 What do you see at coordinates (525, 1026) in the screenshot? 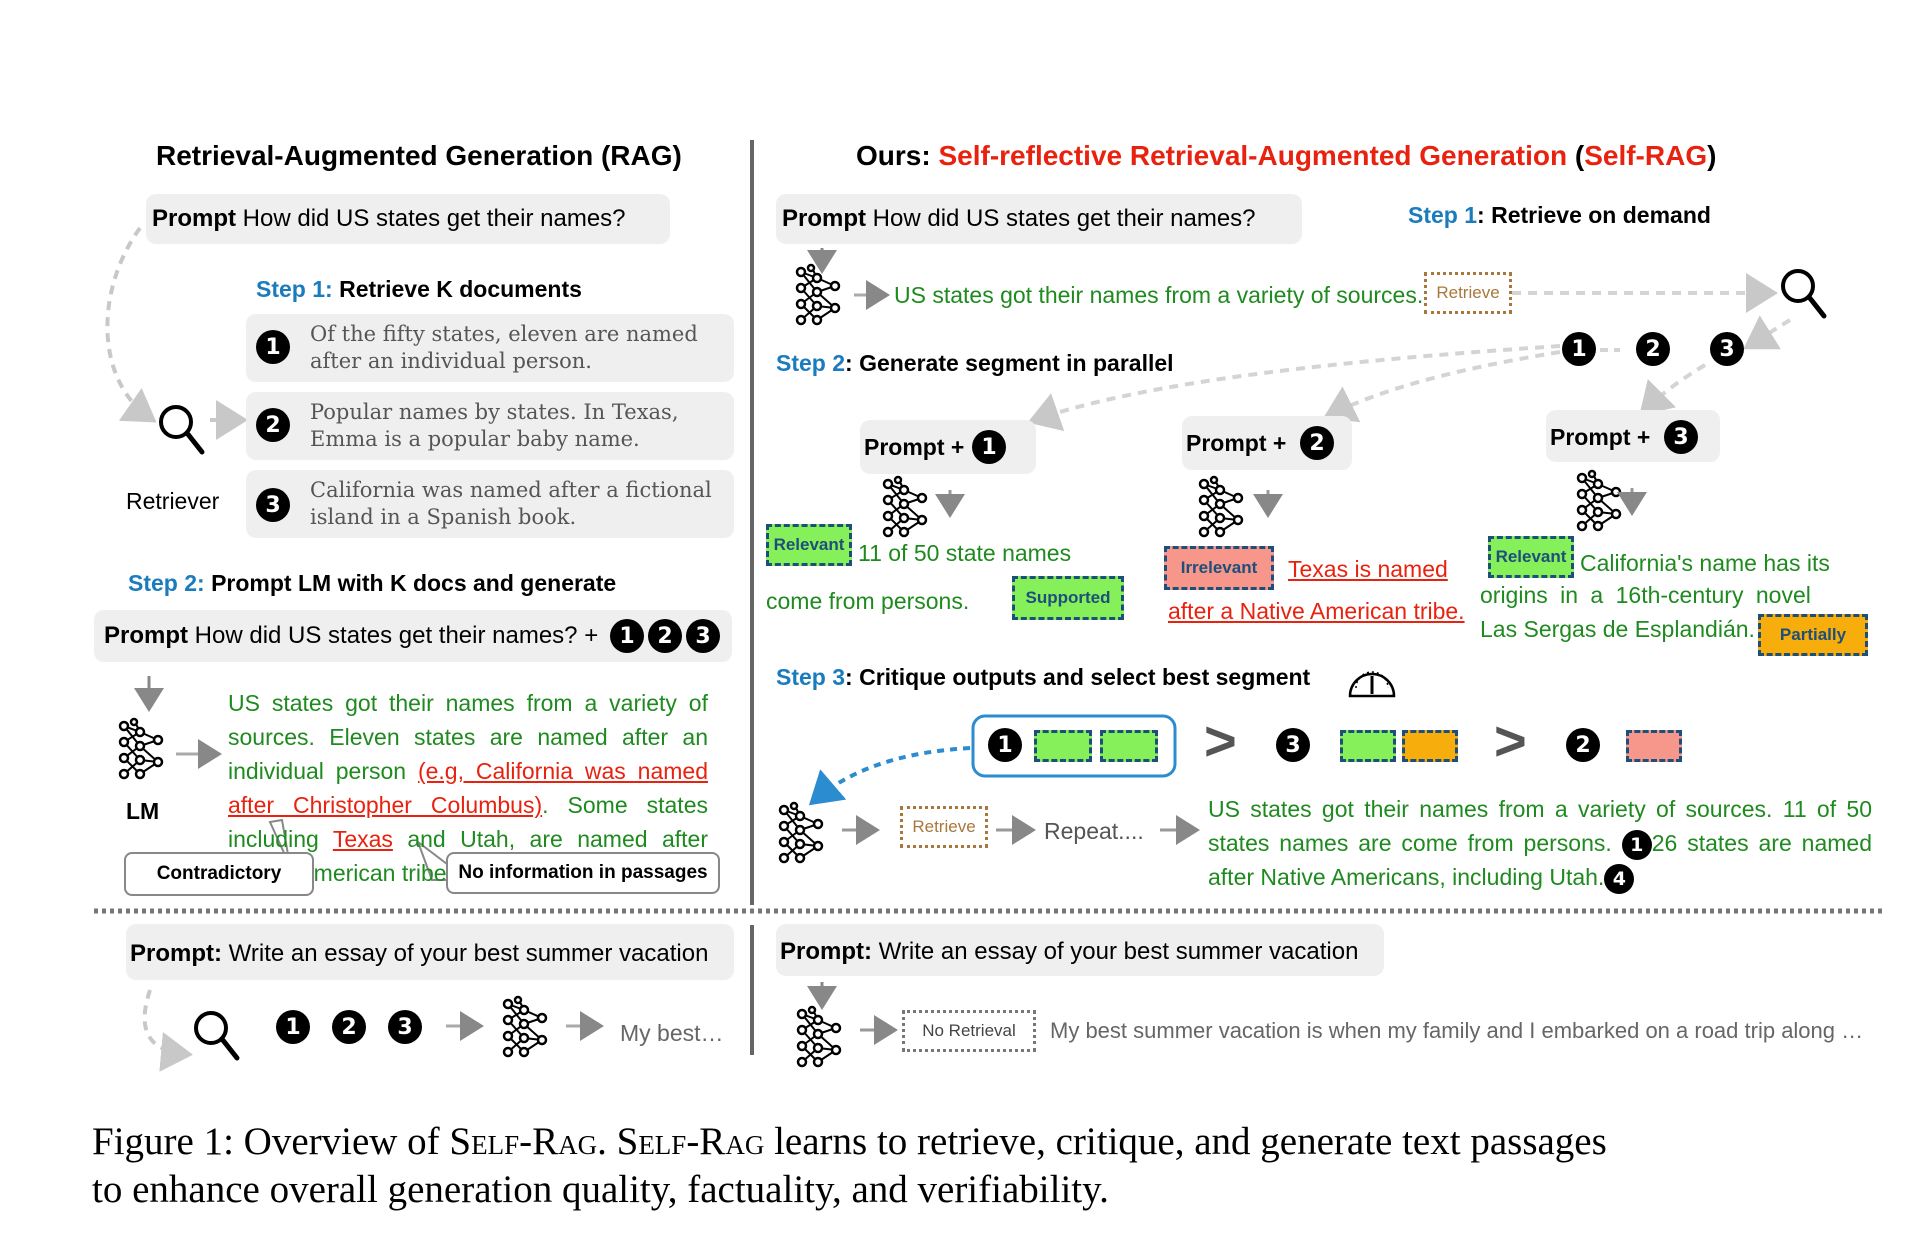
I see `bottom-lm-network-icon` at bounding box center [525, 1026].